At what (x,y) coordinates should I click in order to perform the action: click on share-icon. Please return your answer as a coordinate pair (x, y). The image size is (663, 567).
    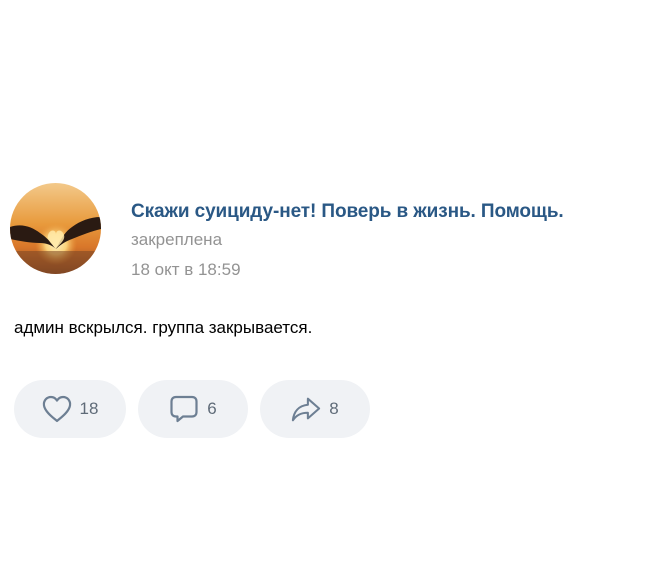
    Looking at the image, I should click on (306, 409).